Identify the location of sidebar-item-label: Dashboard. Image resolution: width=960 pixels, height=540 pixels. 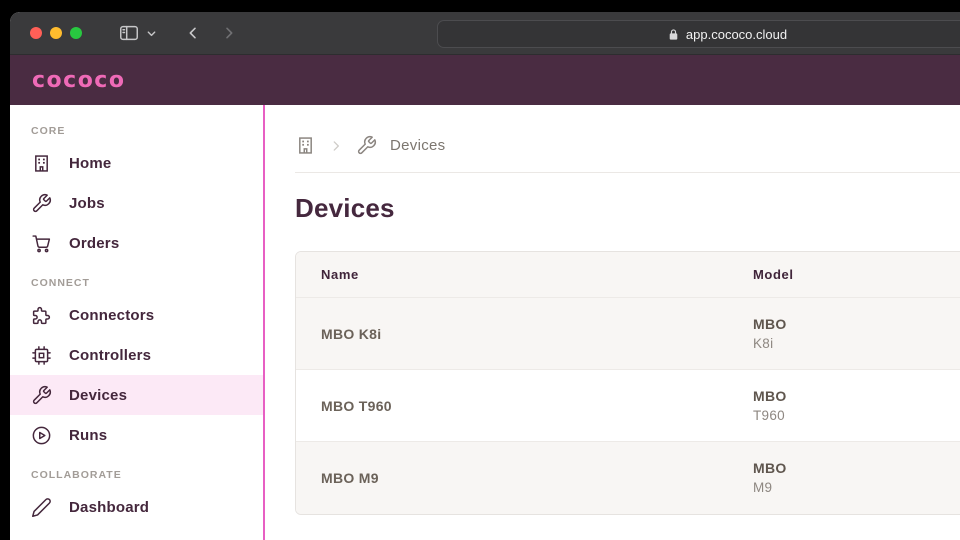
(109, 507).